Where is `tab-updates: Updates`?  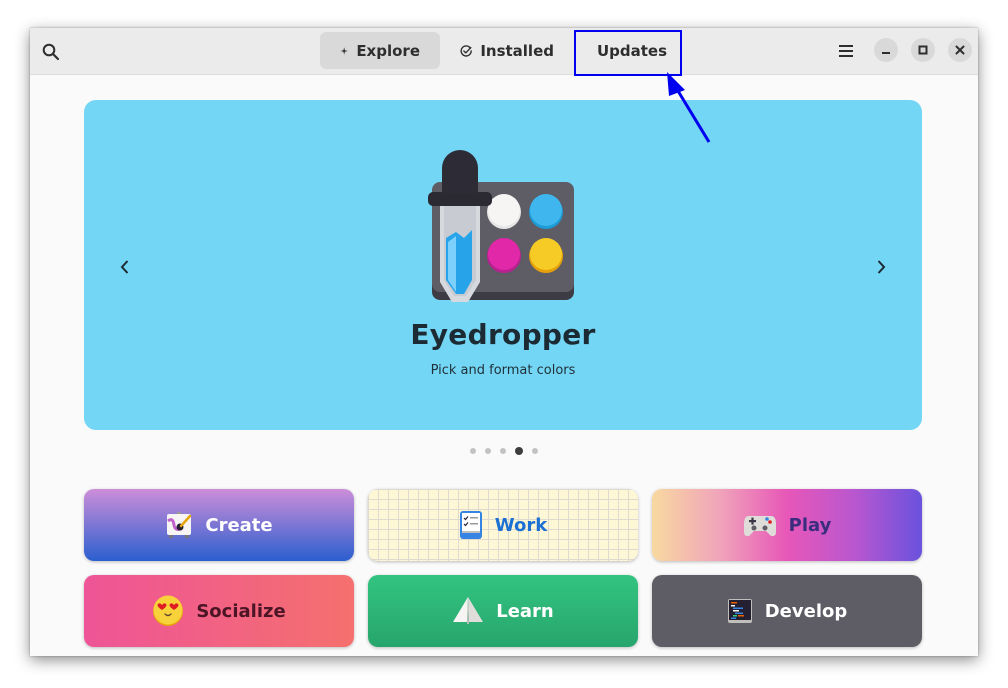 tab-updates: Updates is located at coordinates (628, 50).